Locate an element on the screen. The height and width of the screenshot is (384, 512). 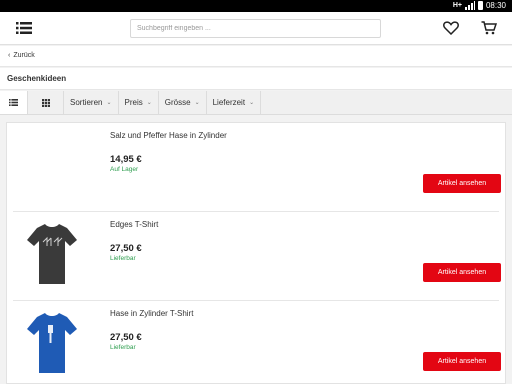
filter-delivery-time: Lieferzeit ⌄ is located at coordinates (234, 102).